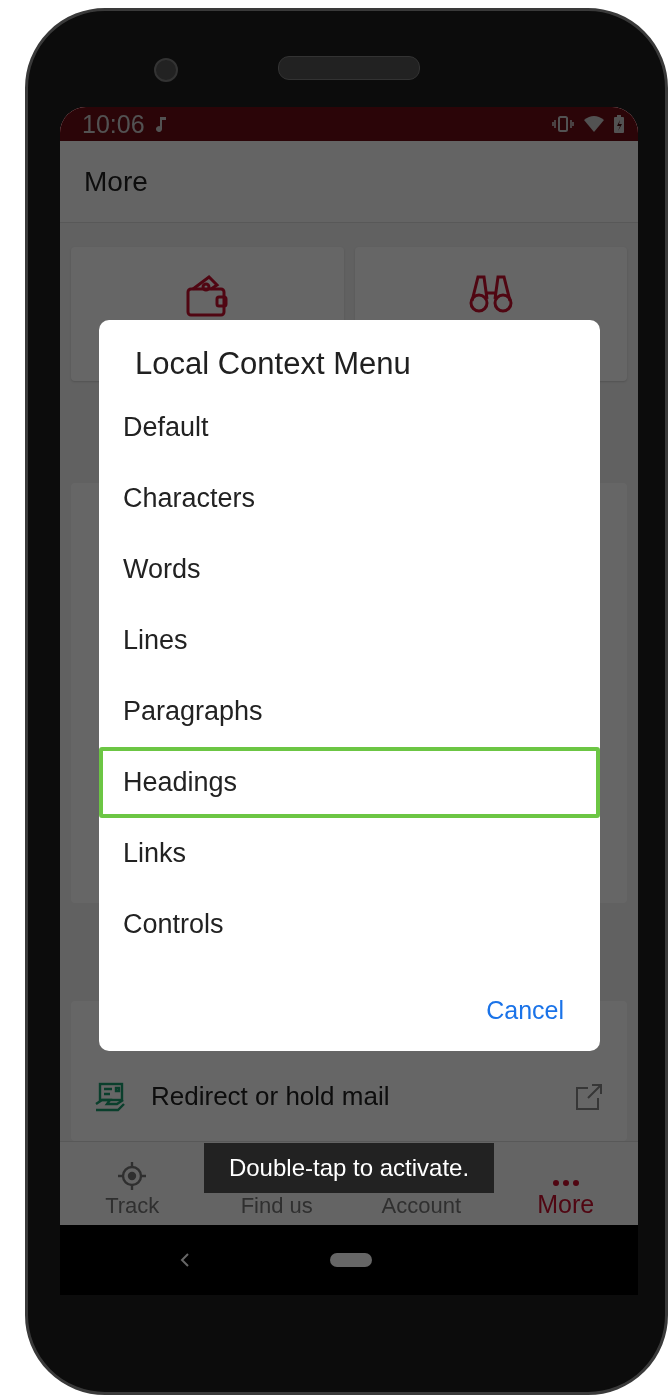  I want to click on app-bar-title: More, so click(116, 181).